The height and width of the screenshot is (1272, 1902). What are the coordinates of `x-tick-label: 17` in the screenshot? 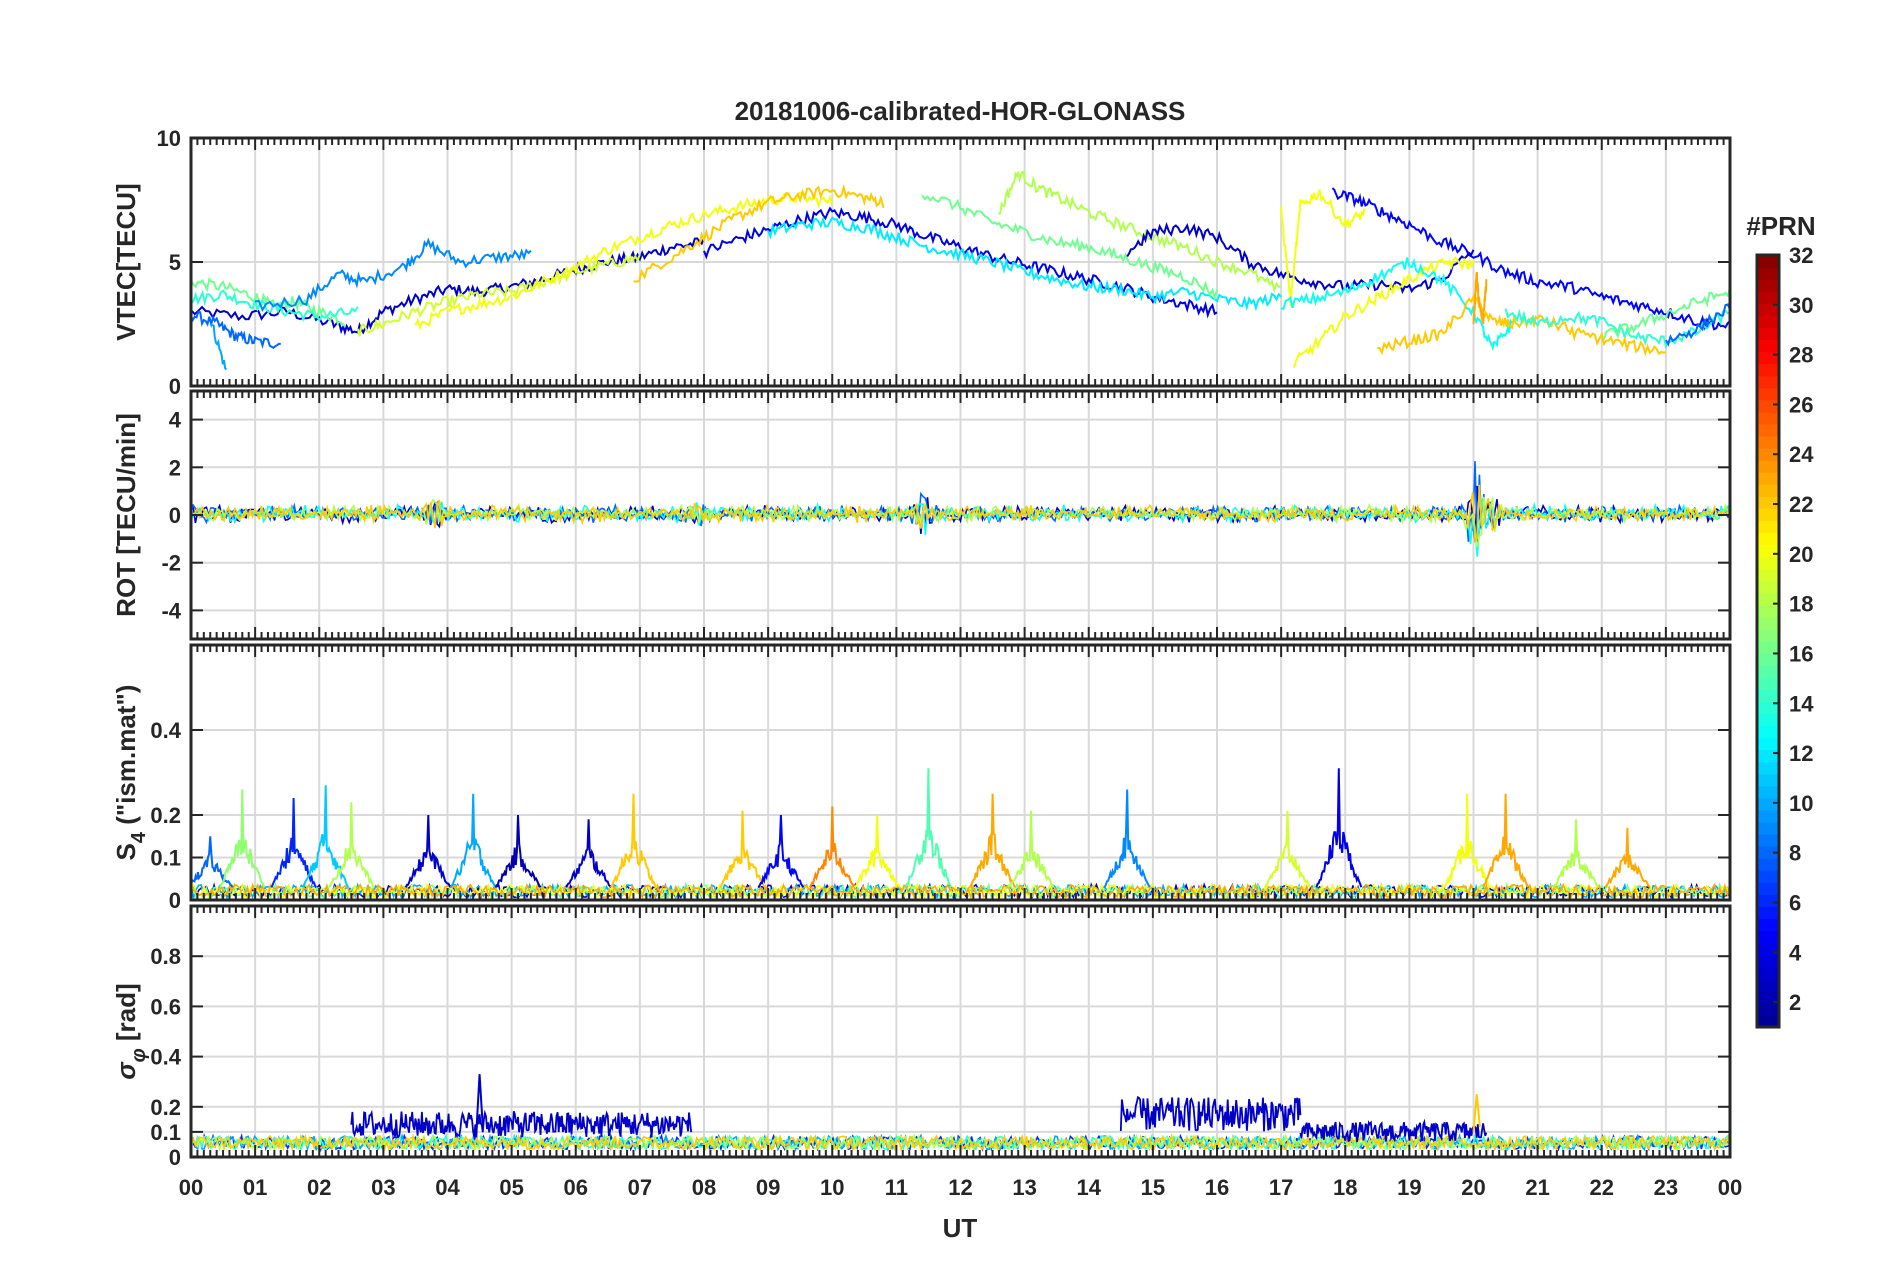 It's located at (1281, 1187).